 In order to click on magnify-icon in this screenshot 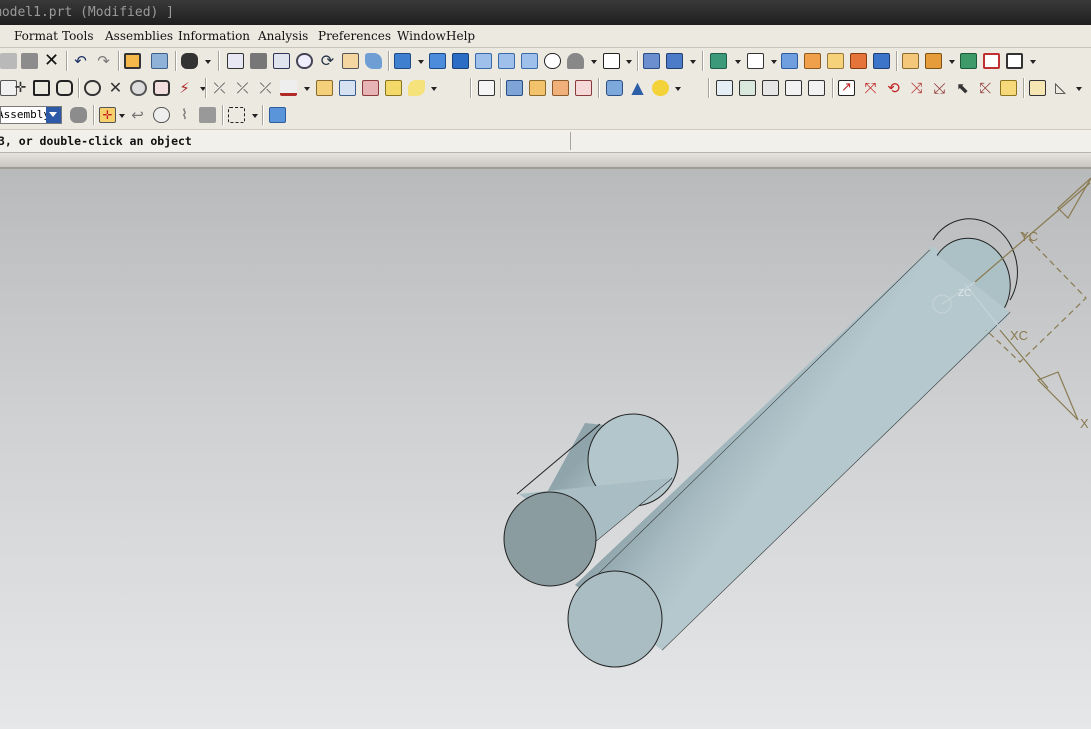, I will do `click(304, 61)`.